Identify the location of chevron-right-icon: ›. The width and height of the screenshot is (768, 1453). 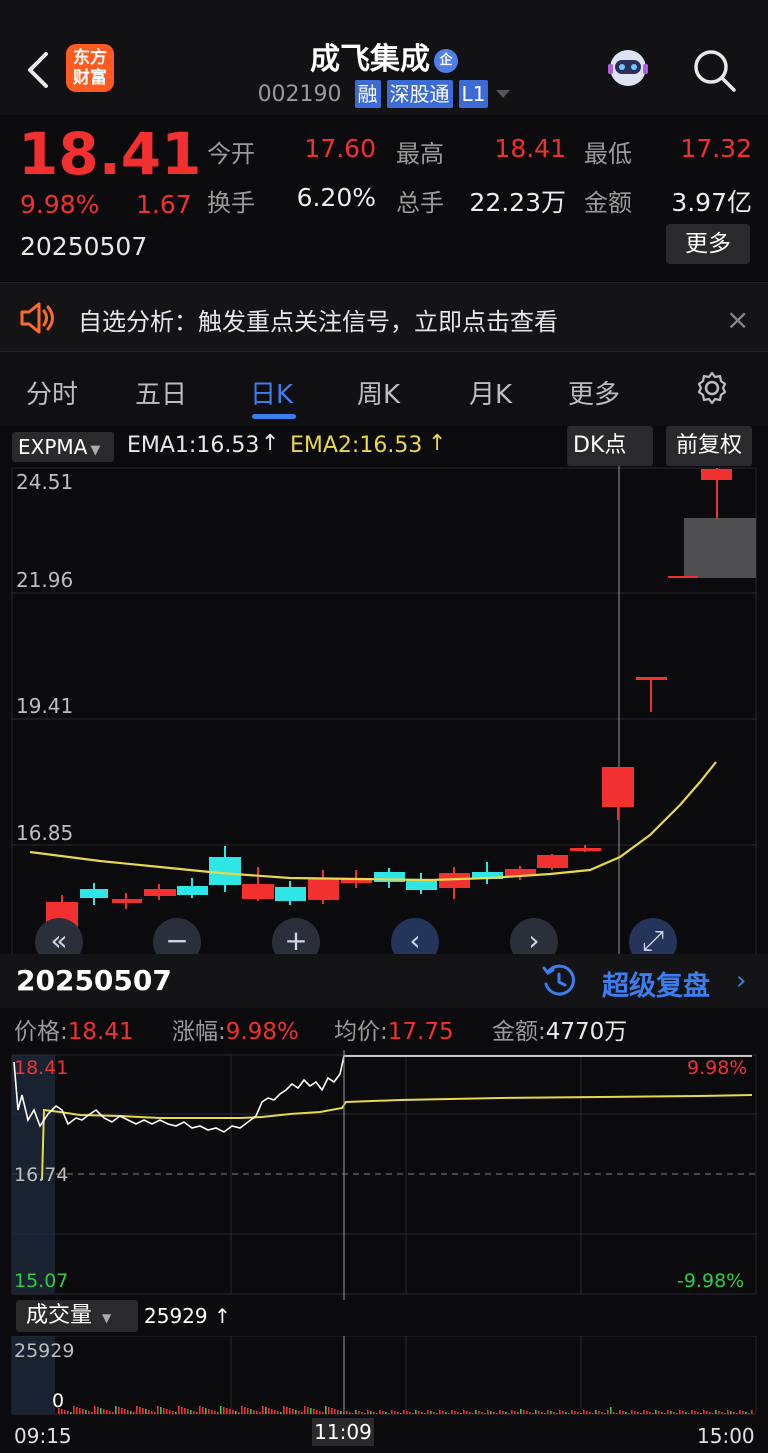
(741, 981).